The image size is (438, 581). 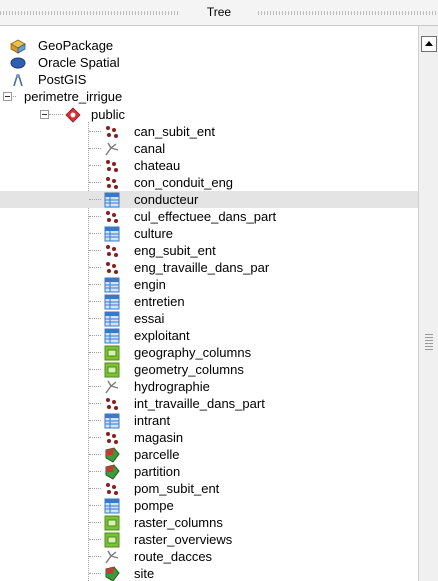 I want to click on tree-item-label: eng_travaille_dans_par, so click(x=202, y=267).